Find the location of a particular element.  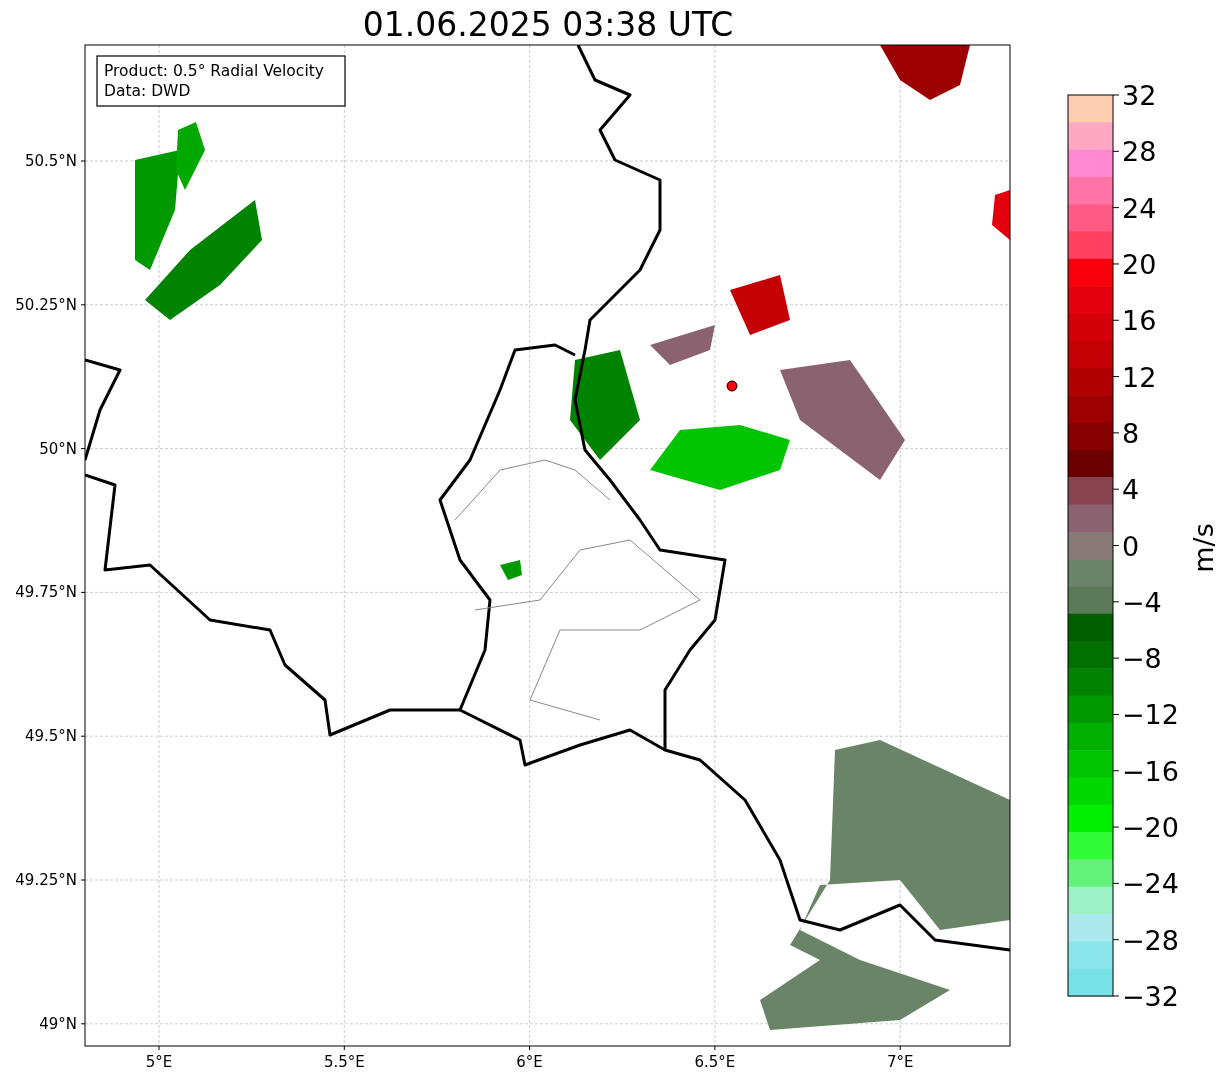

y-axis-tick-label: 49.5°N is located at coordinates (50, 736).